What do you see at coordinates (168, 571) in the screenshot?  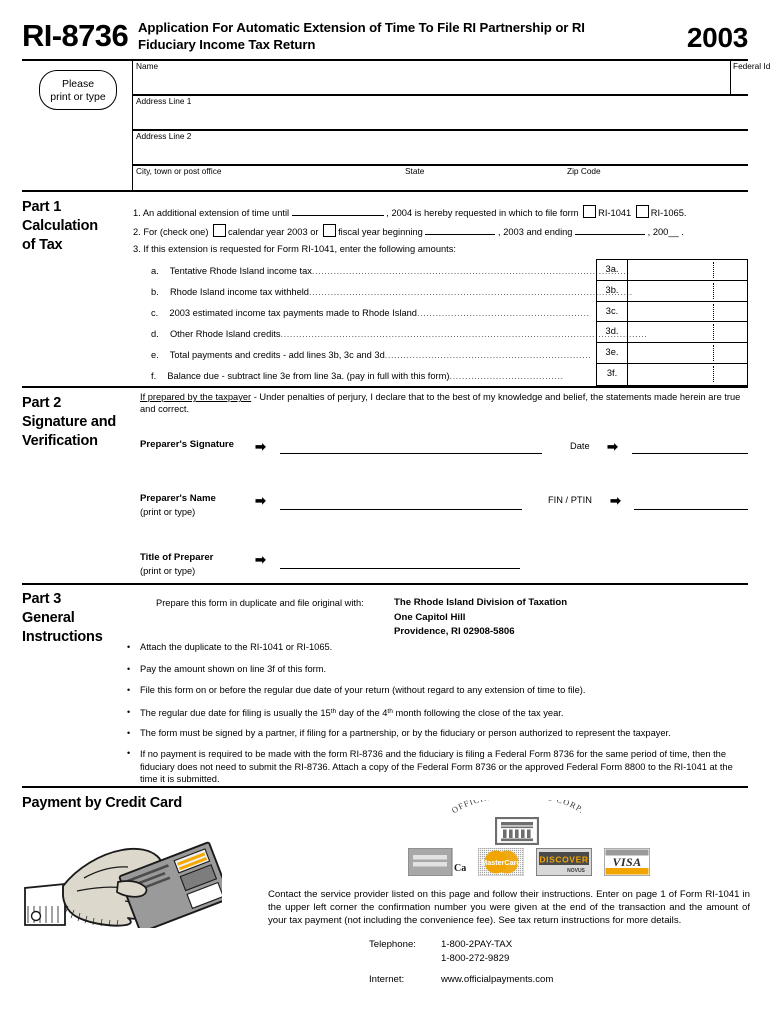 I see `title-of-preparer-sublabel: (print or type)` at bounding box center [168, 571].